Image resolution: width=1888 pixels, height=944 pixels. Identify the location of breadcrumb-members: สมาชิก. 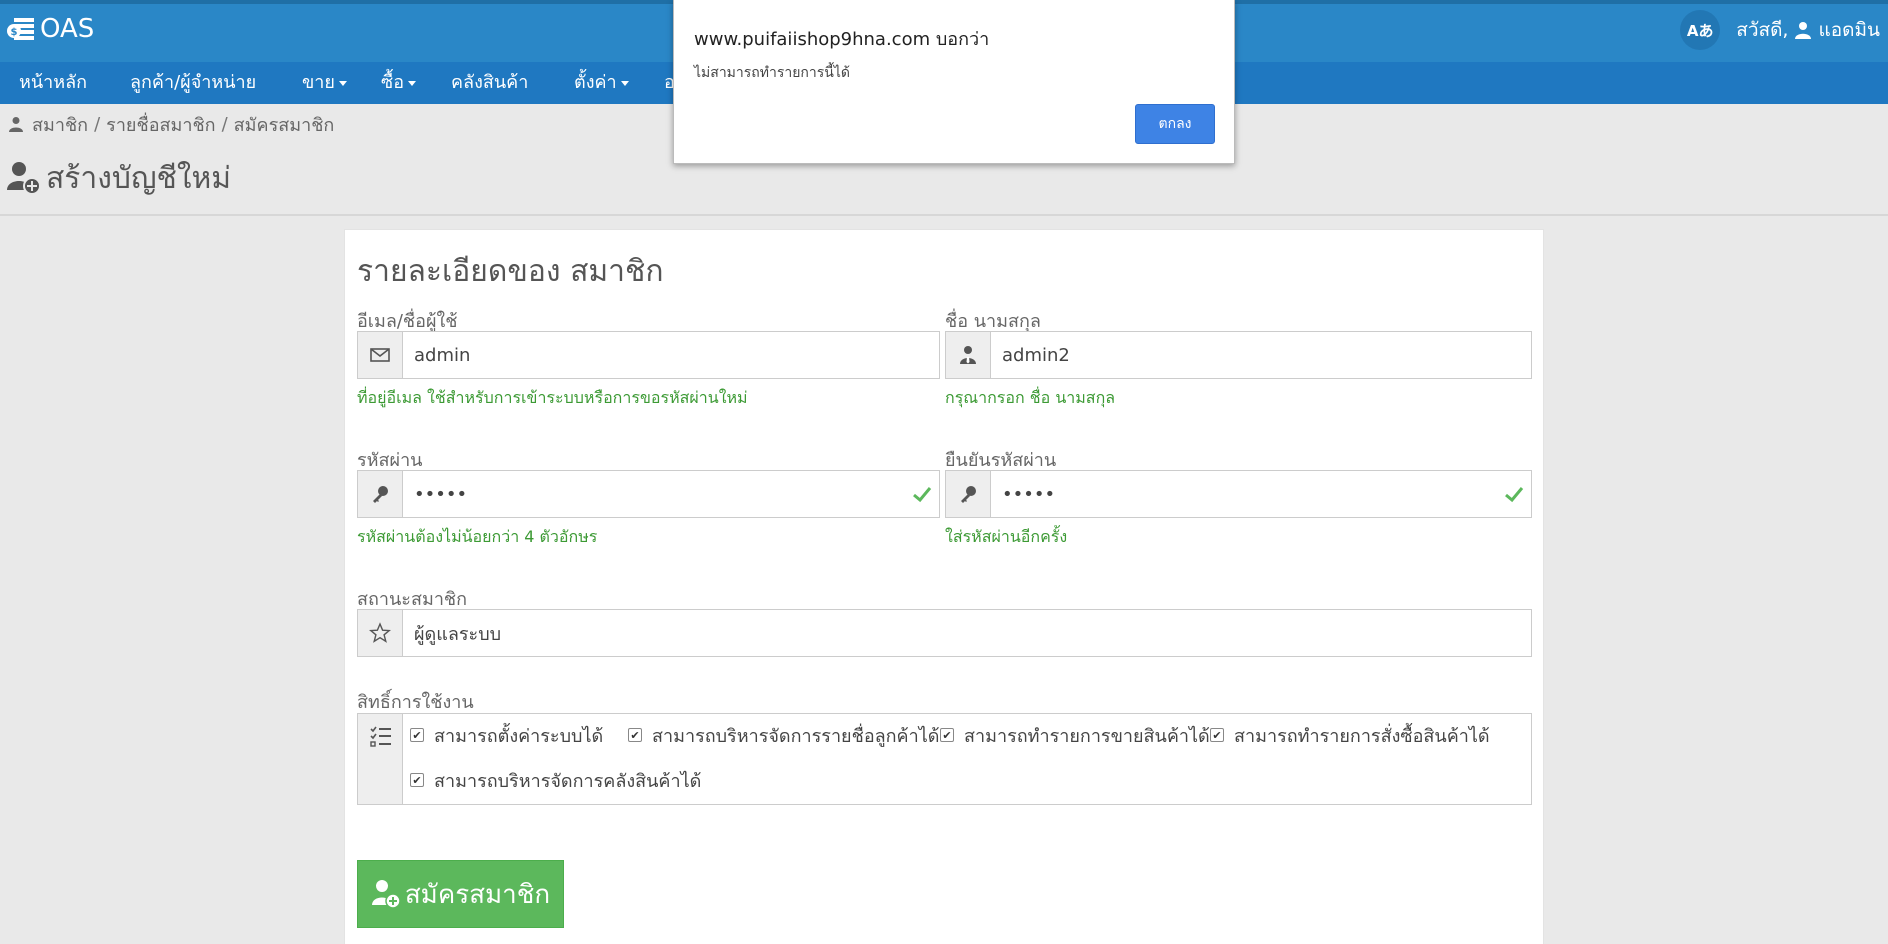
(60, 124).